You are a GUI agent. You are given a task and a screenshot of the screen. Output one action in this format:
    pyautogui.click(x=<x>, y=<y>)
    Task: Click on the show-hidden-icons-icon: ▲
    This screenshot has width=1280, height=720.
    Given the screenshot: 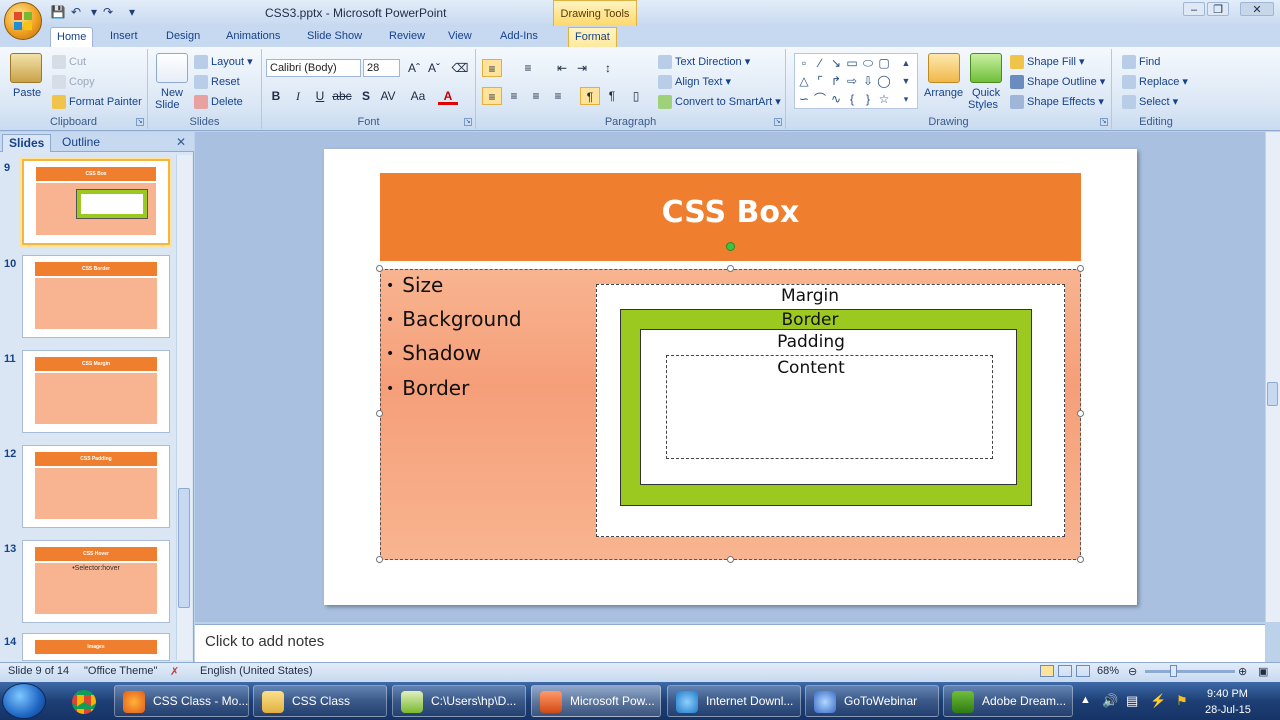 What is the action you would take?
    pyautogui.click(x=1085, y=700)
    